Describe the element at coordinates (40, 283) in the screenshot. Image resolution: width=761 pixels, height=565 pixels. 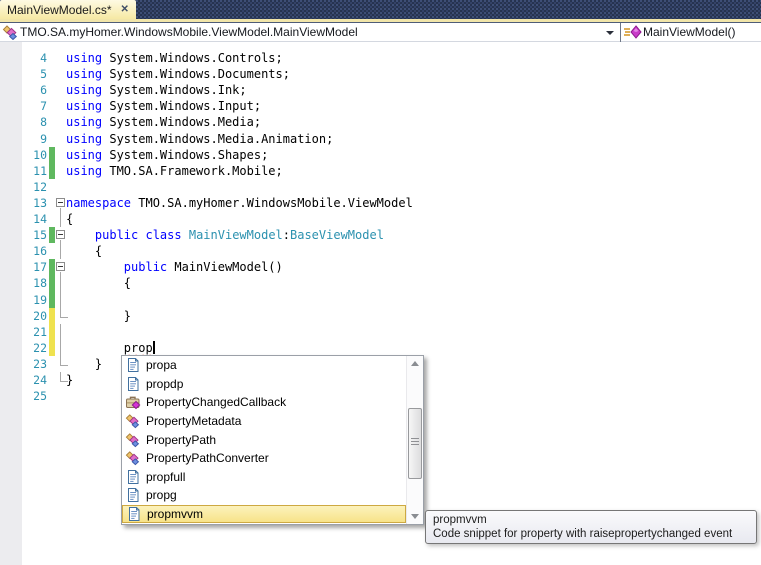
I see `line-number: 18` at that location.